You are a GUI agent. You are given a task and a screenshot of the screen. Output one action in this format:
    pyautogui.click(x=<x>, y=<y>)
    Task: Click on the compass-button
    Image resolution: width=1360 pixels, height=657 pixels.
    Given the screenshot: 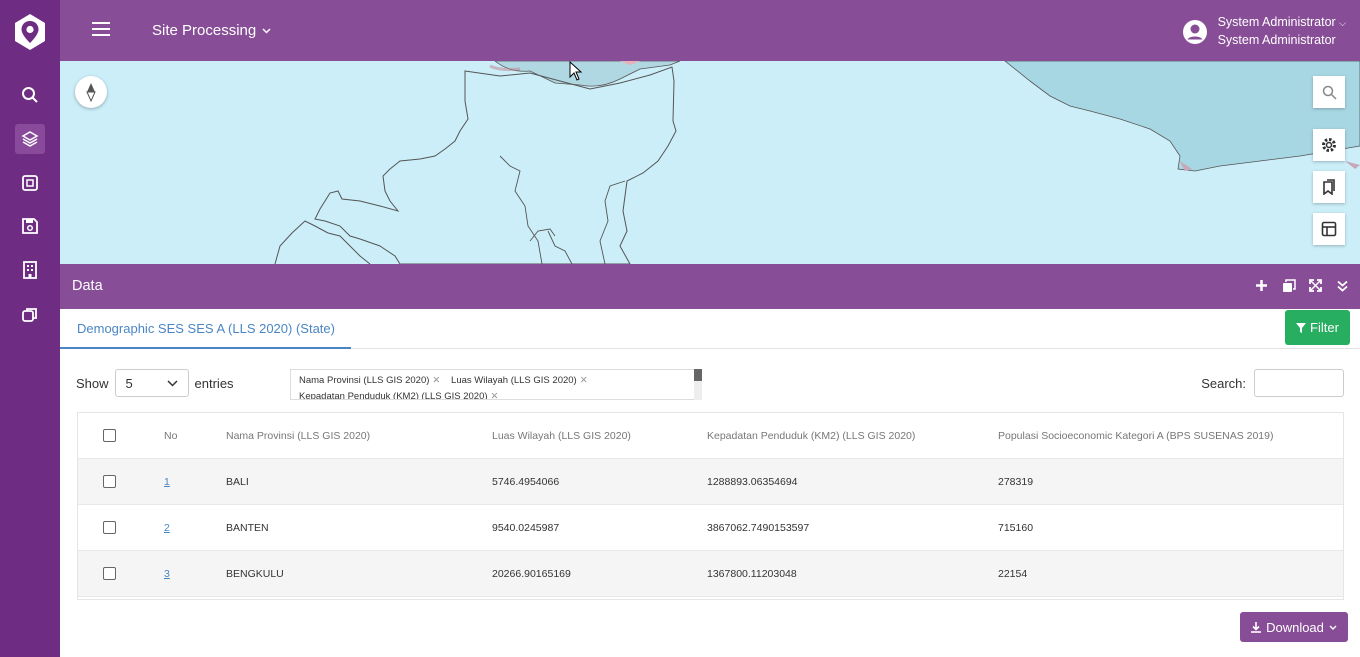 What is the action you would take?
    pyautogui.click(x=91, y=92)
    